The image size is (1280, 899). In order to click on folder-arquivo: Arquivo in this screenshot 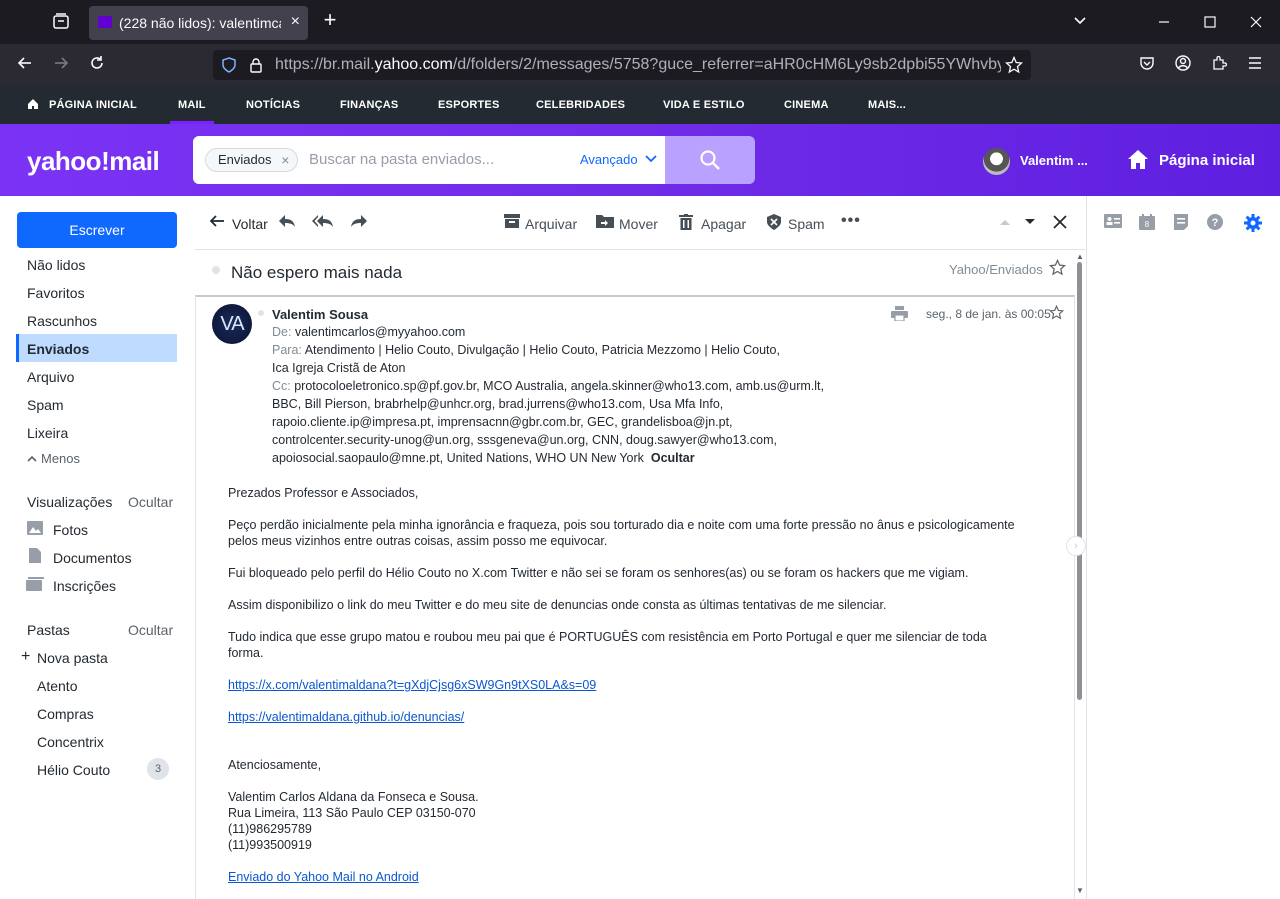, I will do `click(50, 377)`.